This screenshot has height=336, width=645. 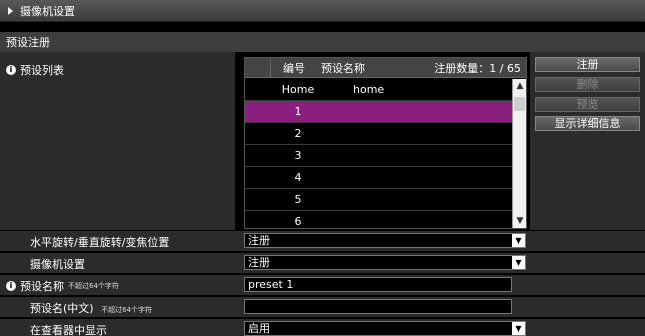 What do you see at coordinates (519, 153) in the screenshot?
I see `preset-table-scrollbar: ▲ ▼` at bounding box center [519, 153].